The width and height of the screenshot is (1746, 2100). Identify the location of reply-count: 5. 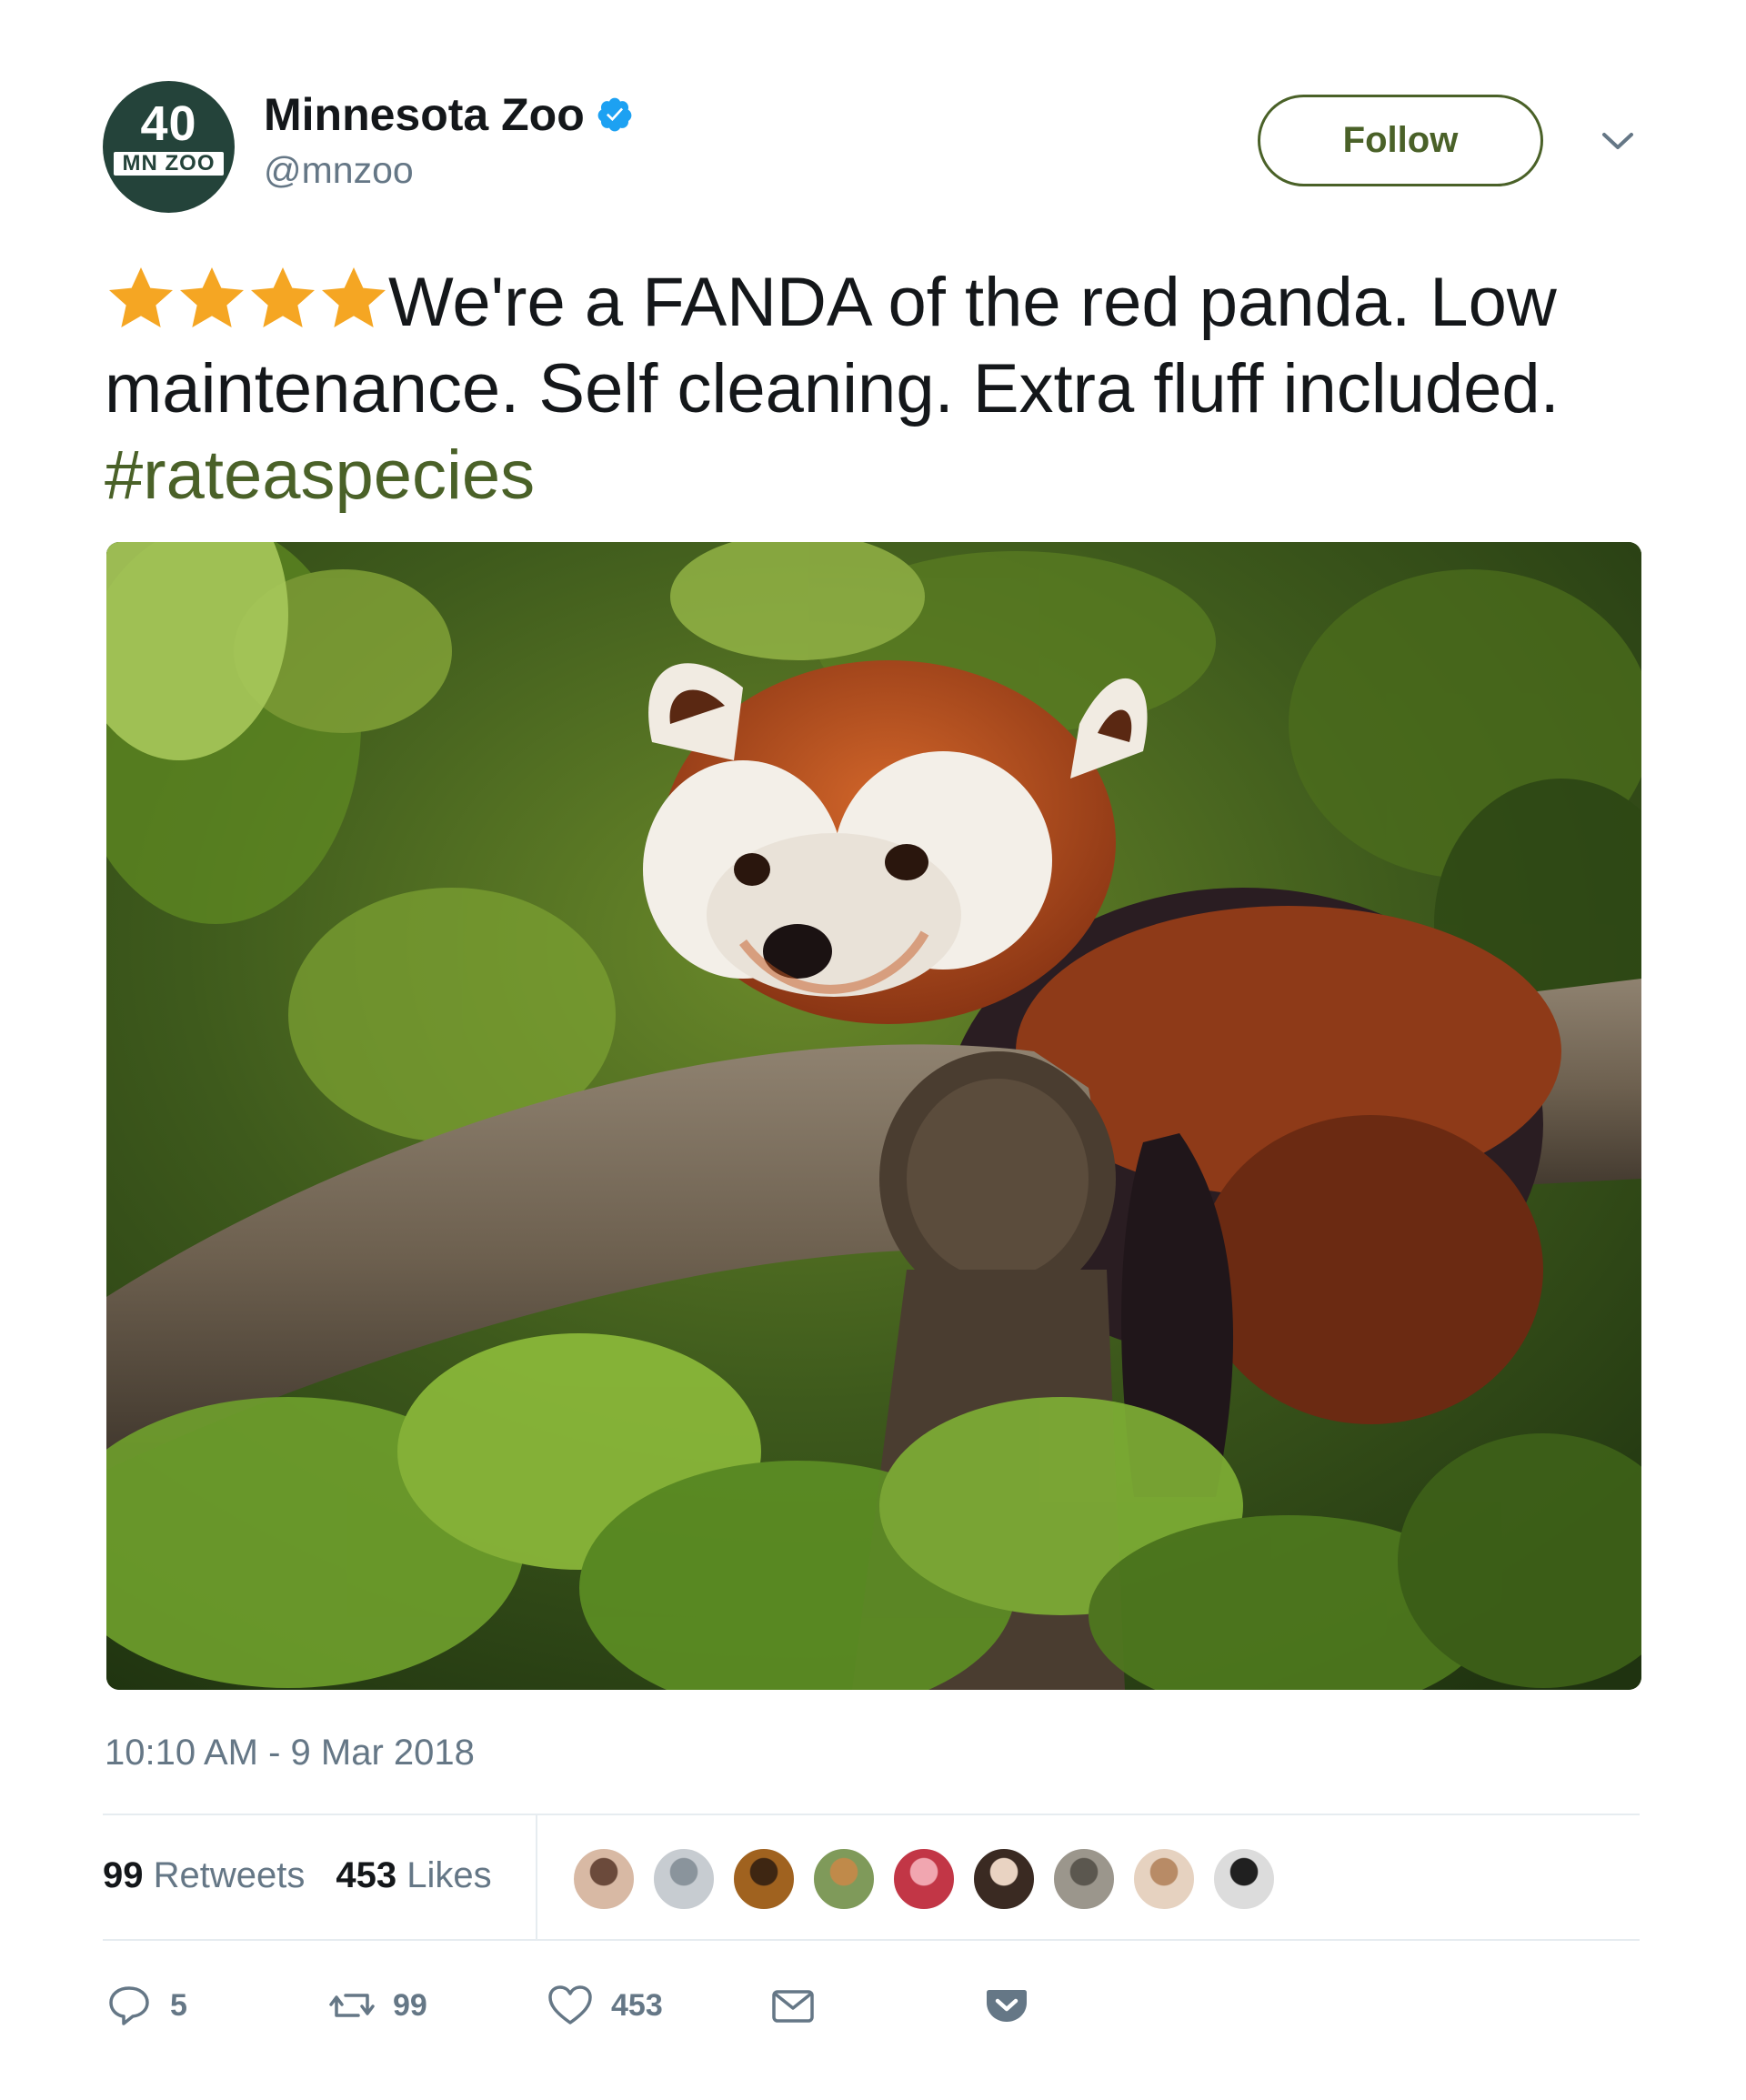
(179, 2005).